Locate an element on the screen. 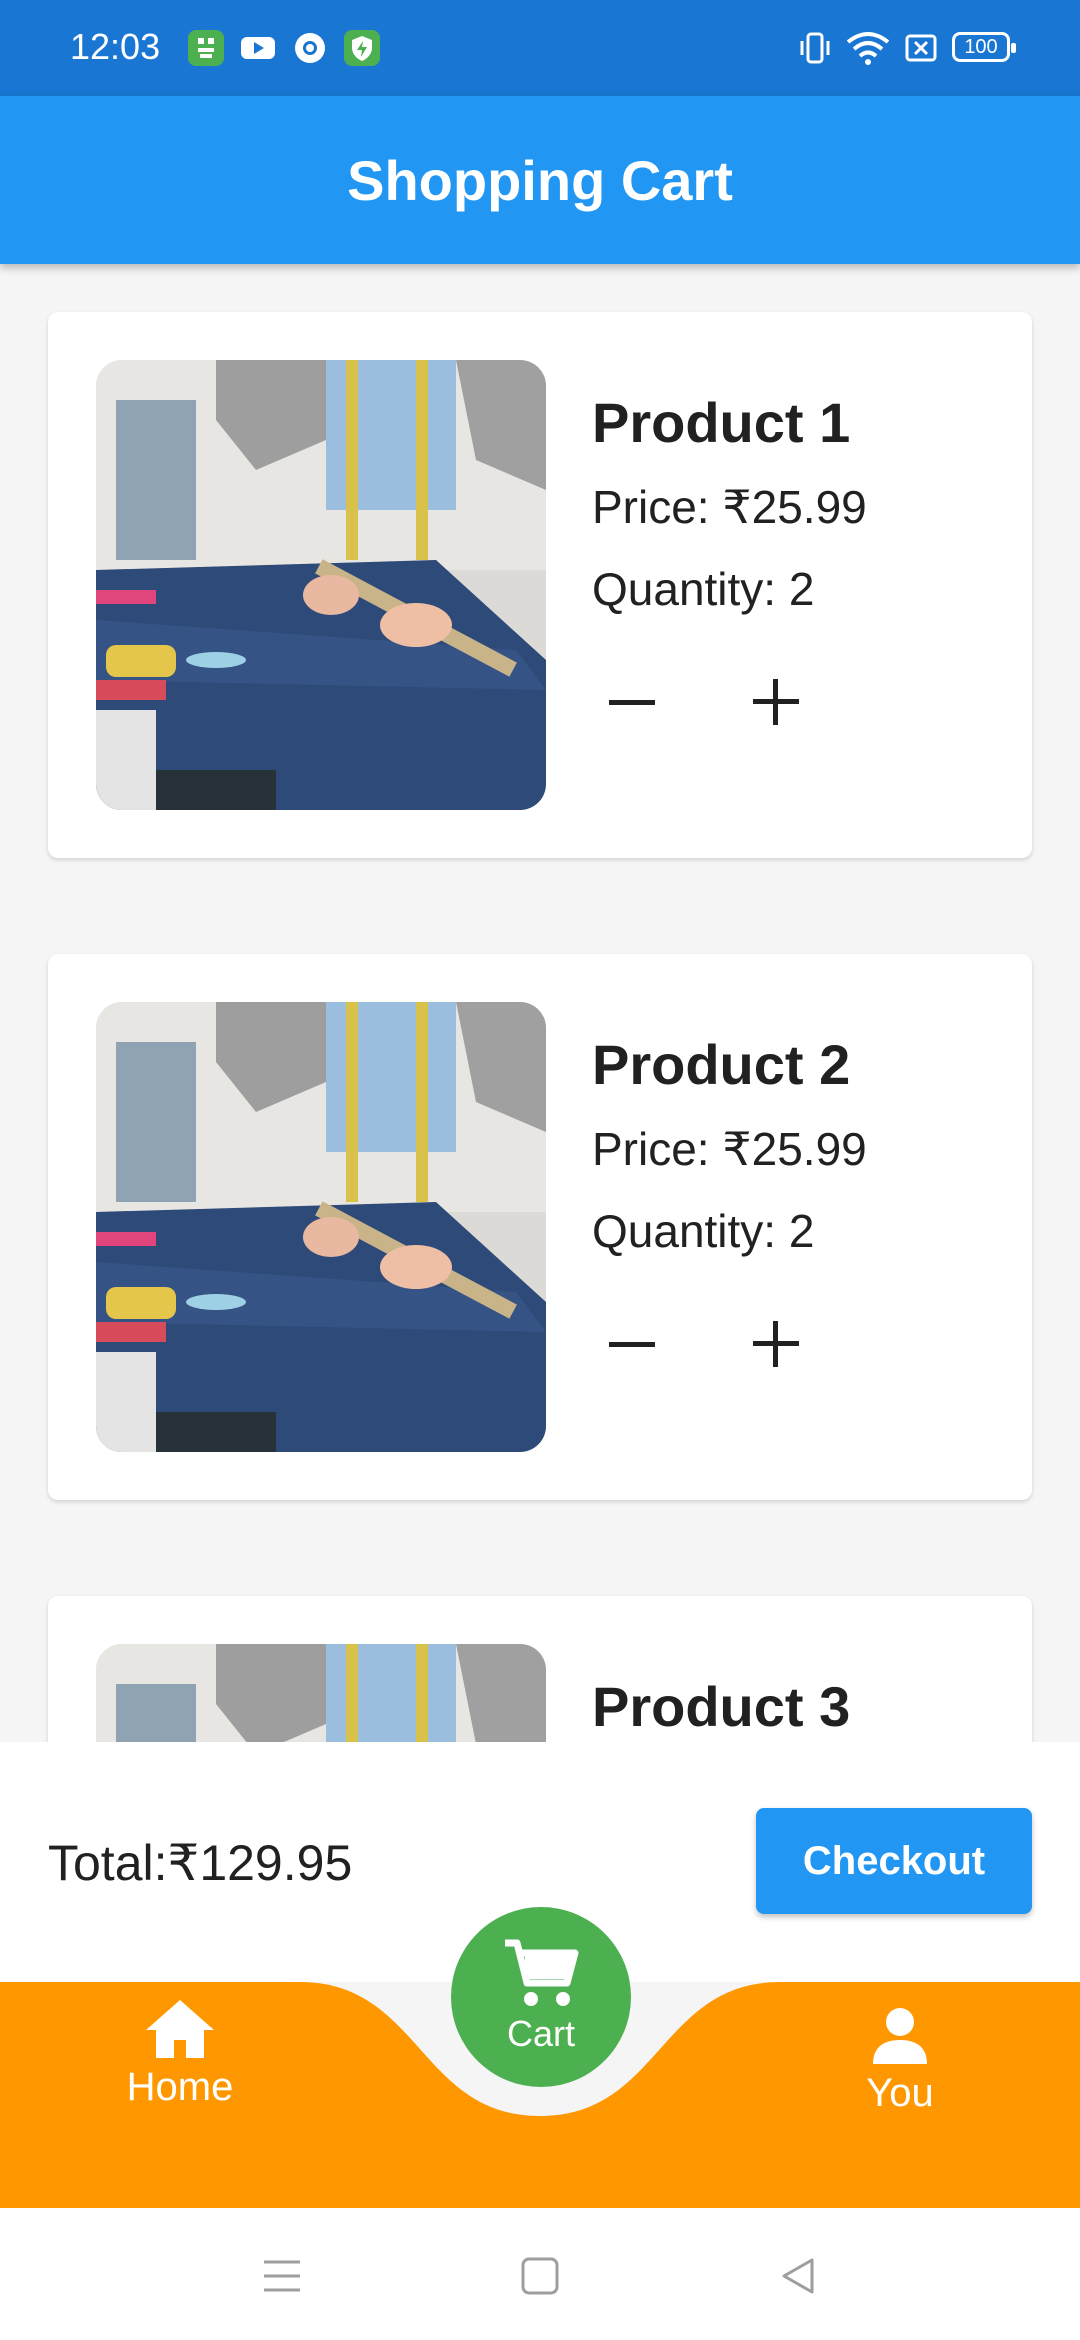 Image resolution: width=1080 pixels, height=2340 pixels. back-button is located at coordinates (798, 2276).